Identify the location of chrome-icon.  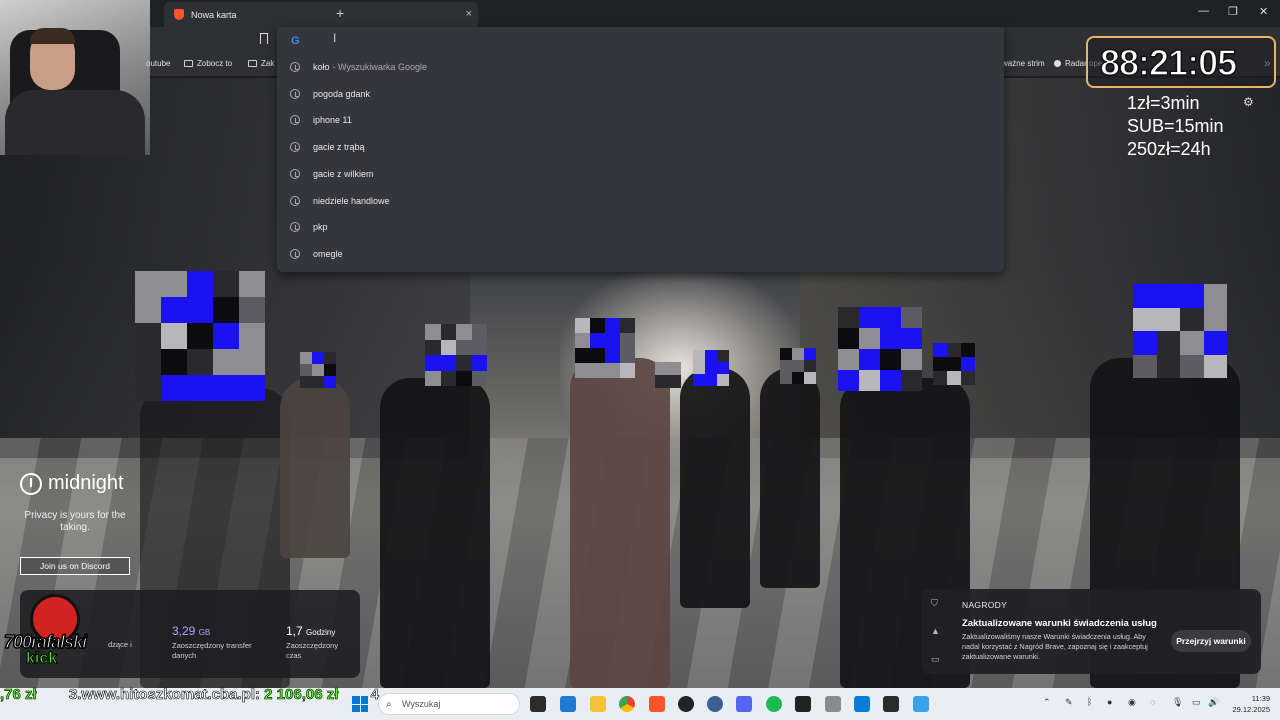
(627, 704).